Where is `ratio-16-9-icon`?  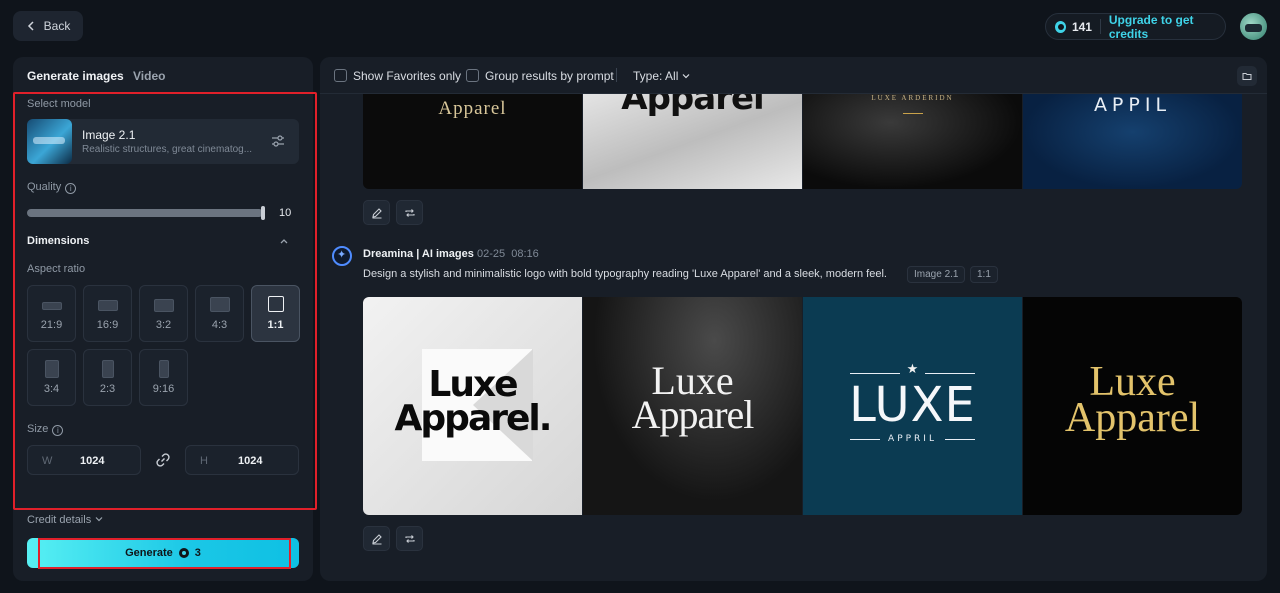 ratio-16-9-icon is located at coordinates (107, 305).